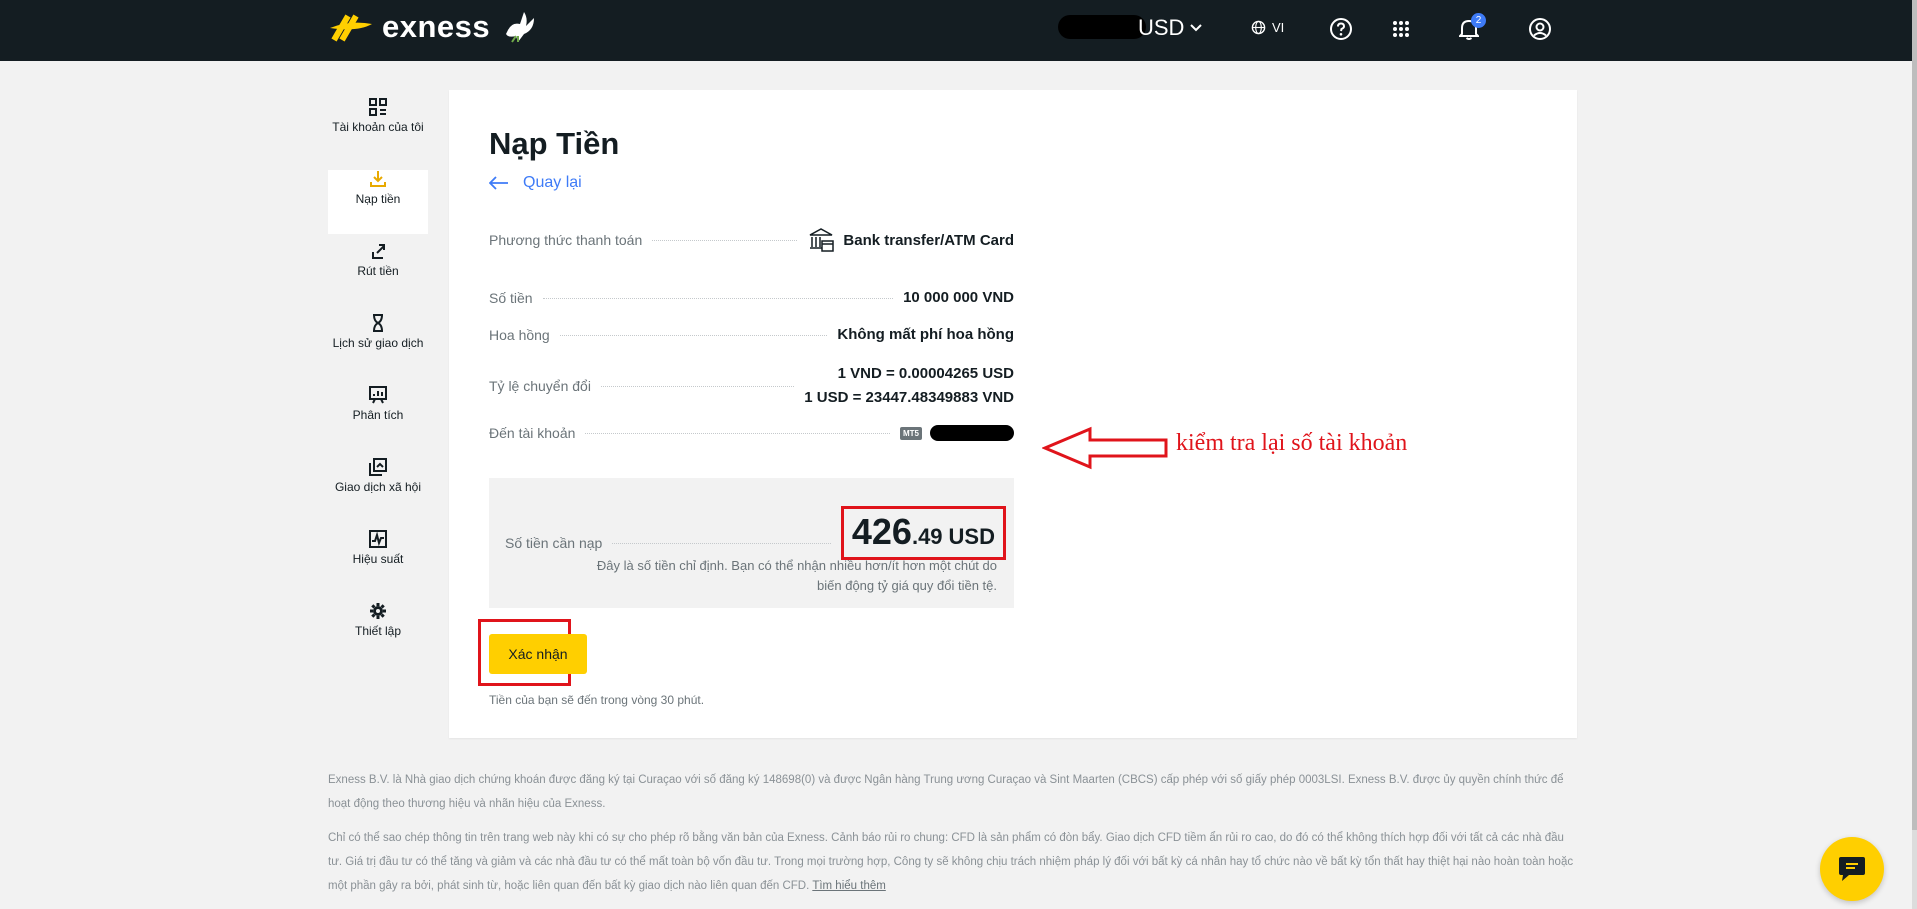 The height and width of the screenshot is (909, 1917). I want to click on sidebar-item-label: Rút tiền, so click(378, 271).